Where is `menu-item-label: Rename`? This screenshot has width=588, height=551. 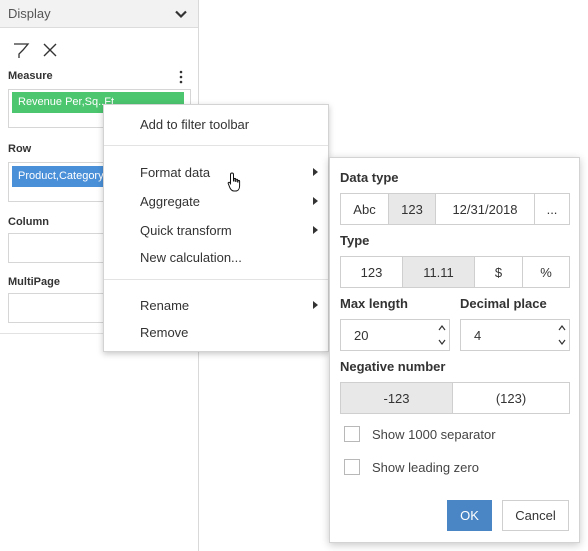 menu-item-label: Rename is located at coordinates (165, 305).